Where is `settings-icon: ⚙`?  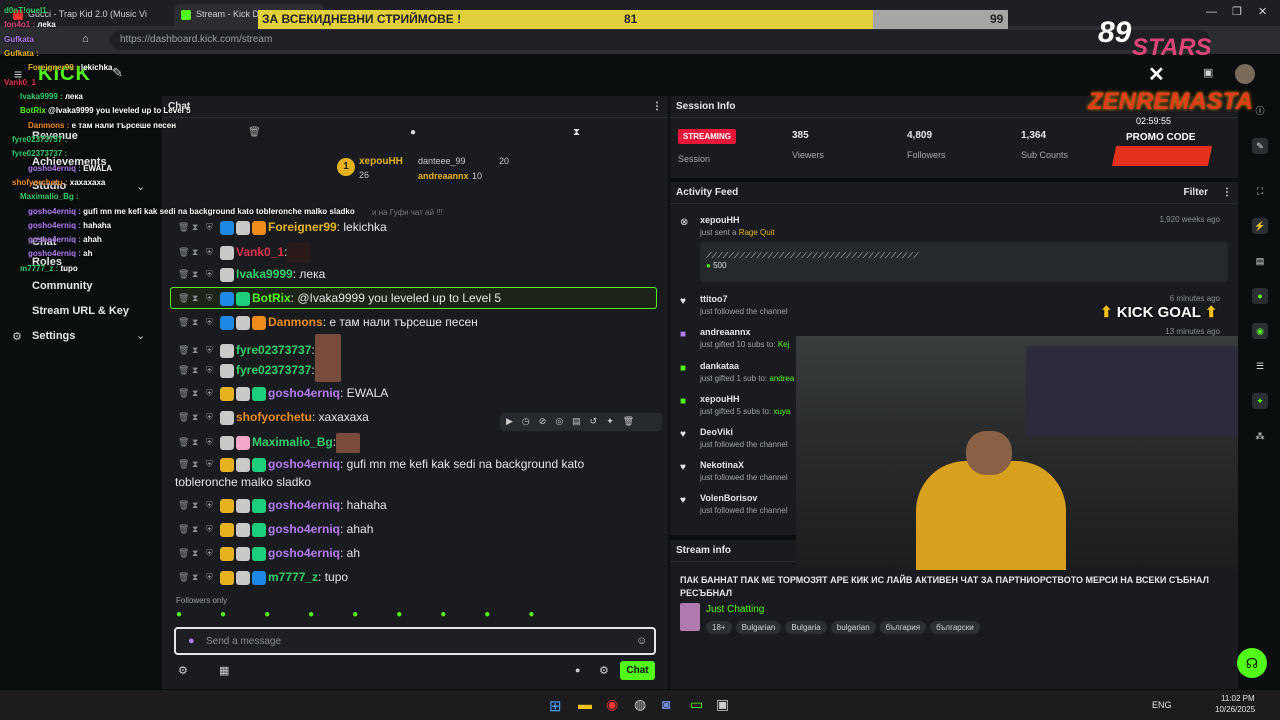
settings-icon: ⚙ is located at coordinates (183, 670).